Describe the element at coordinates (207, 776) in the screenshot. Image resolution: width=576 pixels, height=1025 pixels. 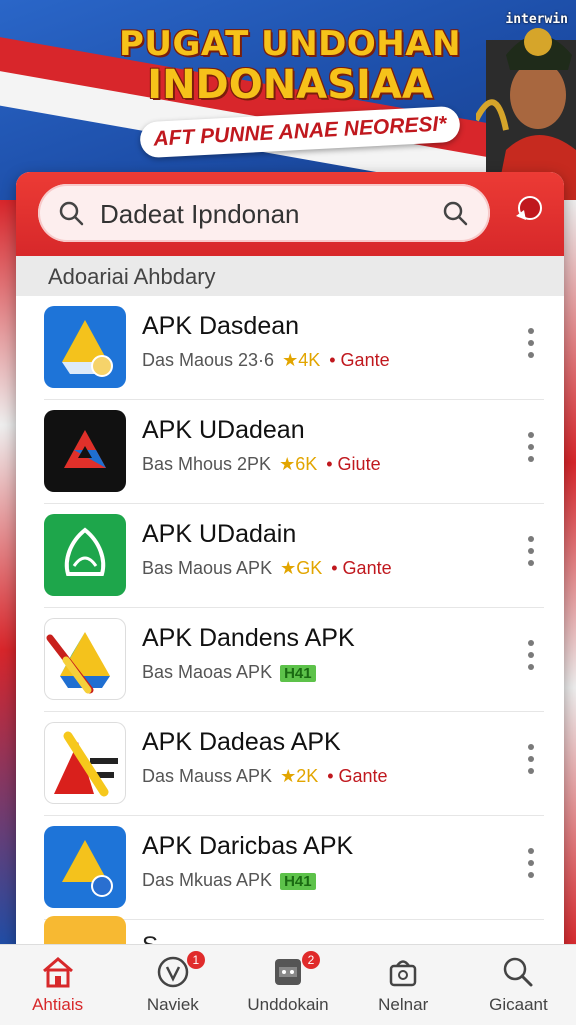
I see `app-developer: Das Mauss APK` at that location.